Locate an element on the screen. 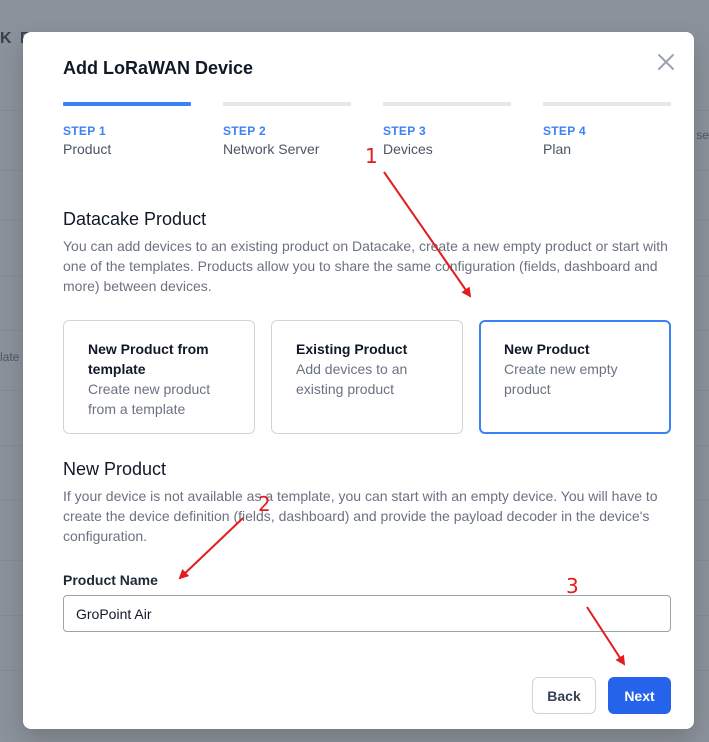 The height and width of the screenshot is (742, 709). step-number: STEP 3 is located at coordinates (404, 131).